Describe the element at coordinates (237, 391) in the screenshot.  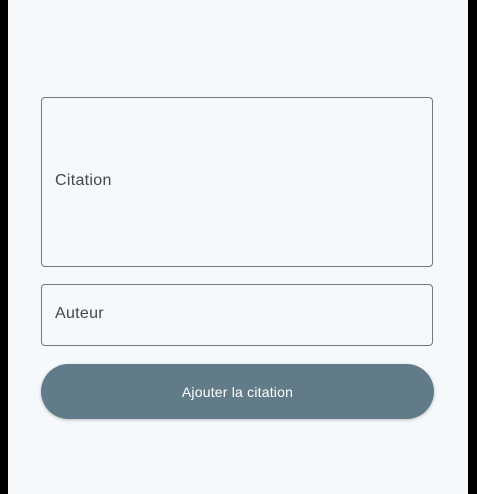
I see `add-quote-button: Ajouter la citation` at that location.